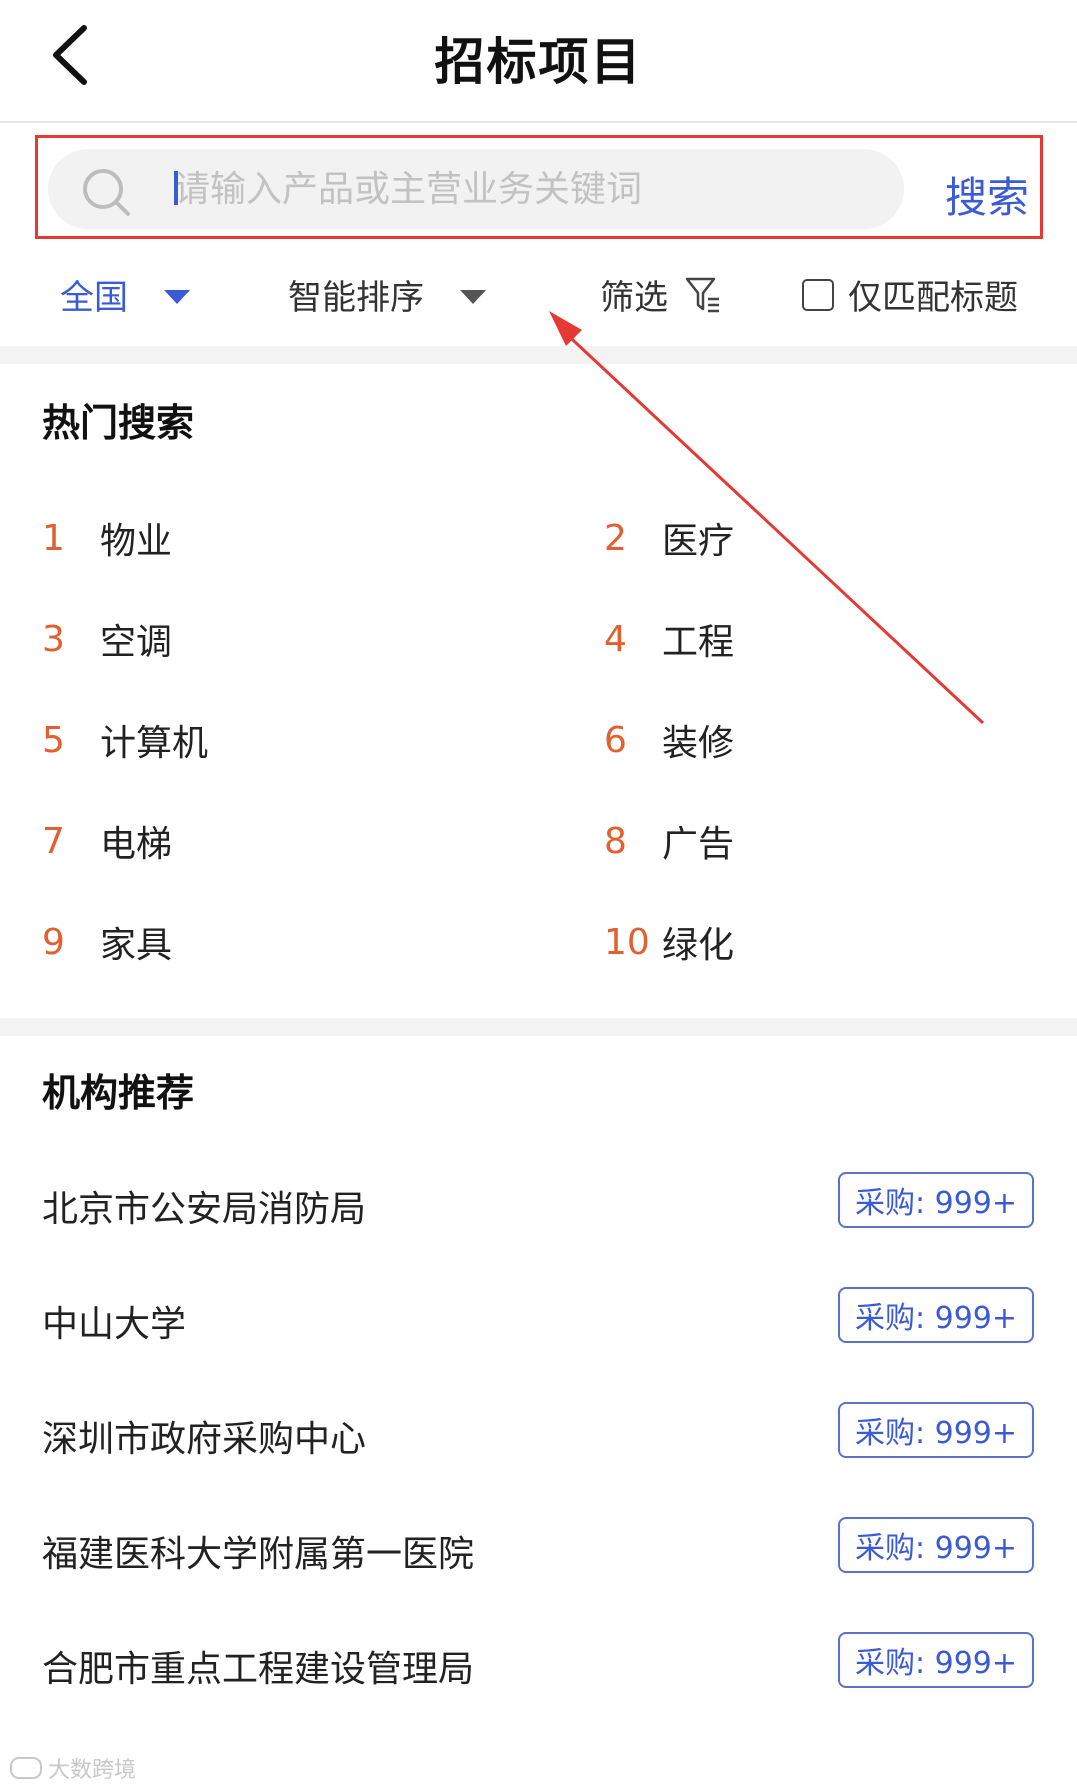  I want to click on org-name: 中山大学, so click(114, 1324).